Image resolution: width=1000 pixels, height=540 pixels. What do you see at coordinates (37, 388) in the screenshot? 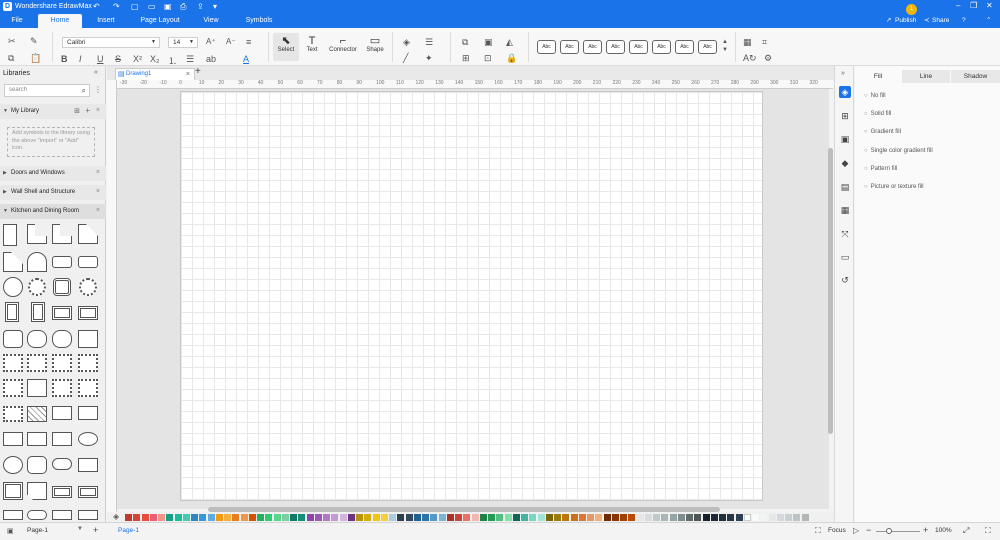
I see `oven-symbol` at bounding box center [37, 388].